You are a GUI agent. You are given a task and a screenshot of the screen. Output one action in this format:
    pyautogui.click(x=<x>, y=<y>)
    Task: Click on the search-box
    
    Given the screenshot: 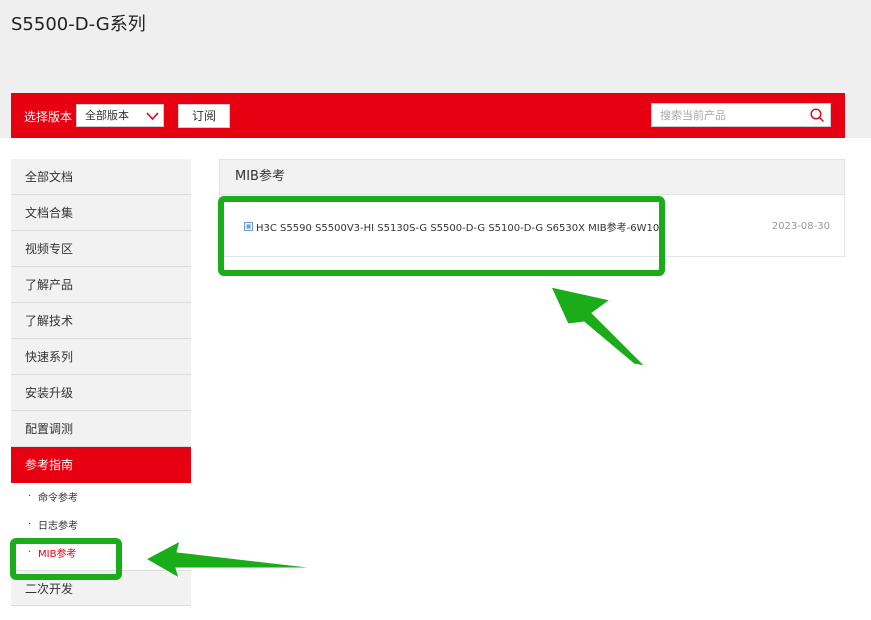 What is the action you would take?
    pyautogui.click(x=741, y=115)
    